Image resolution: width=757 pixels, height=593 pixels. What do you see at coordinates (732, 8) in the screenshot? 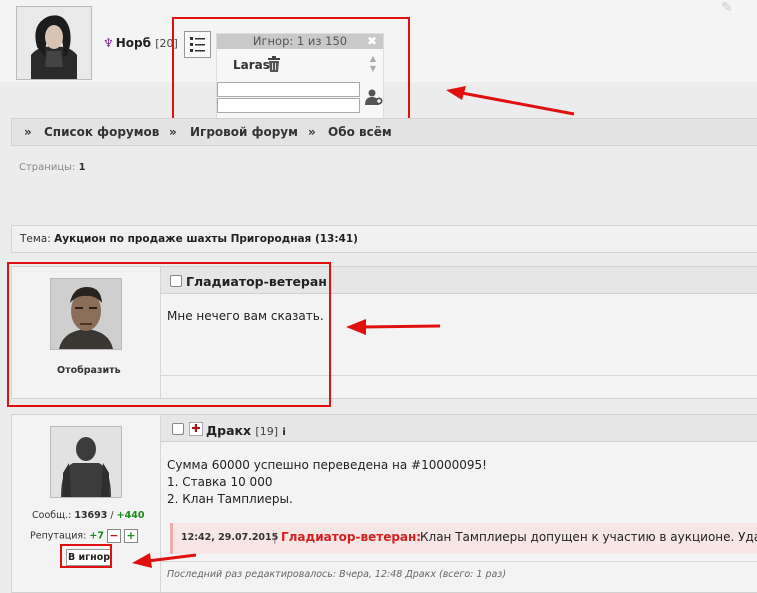
I see `pen-icon: ✎` at bounding box center [732, 8].